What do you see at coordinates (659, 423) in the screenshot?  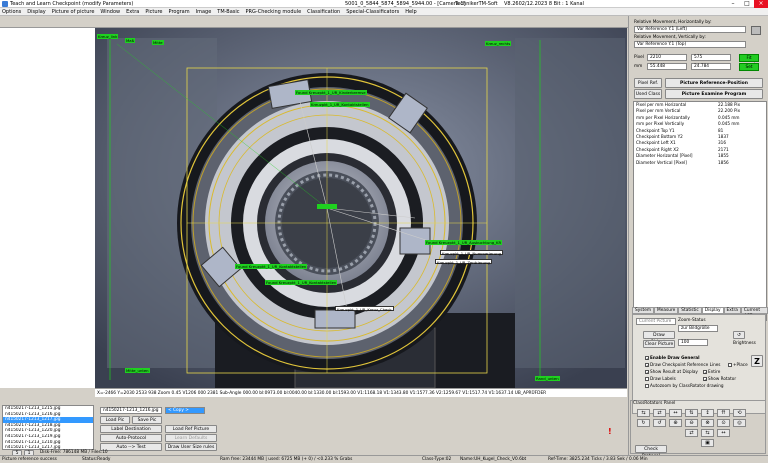 I see `rotator-9-icon: ↺` at bounding box center [659, 423].